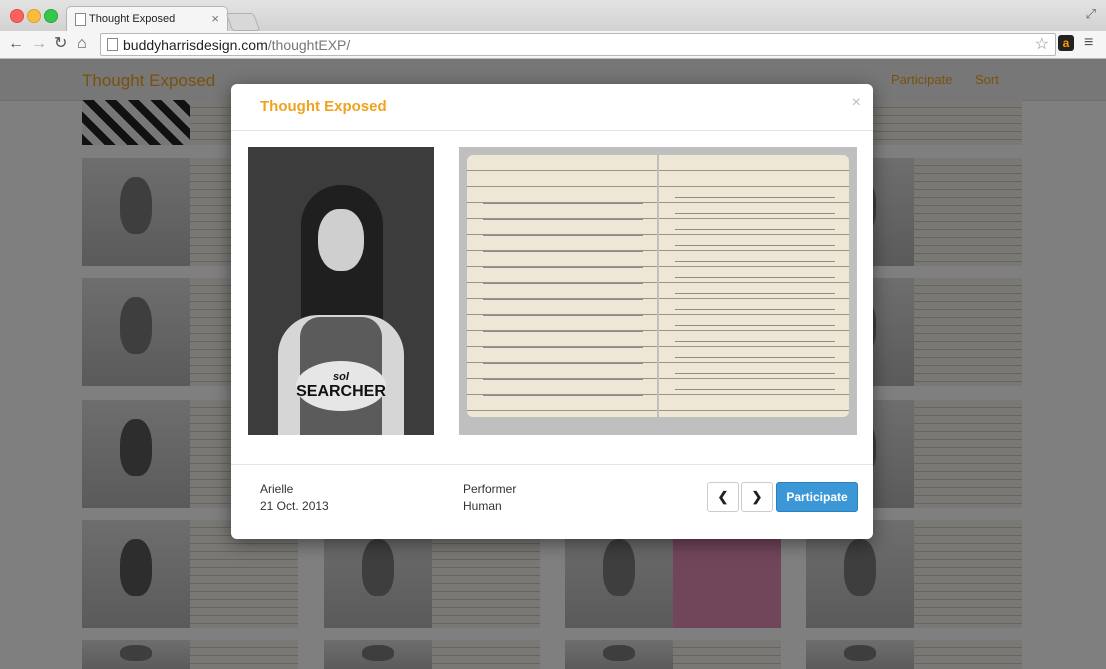  Describe the element at coordinates (294, 506) in the screenshot. I see `performer-date: 21 Oct. 2013` at that location.